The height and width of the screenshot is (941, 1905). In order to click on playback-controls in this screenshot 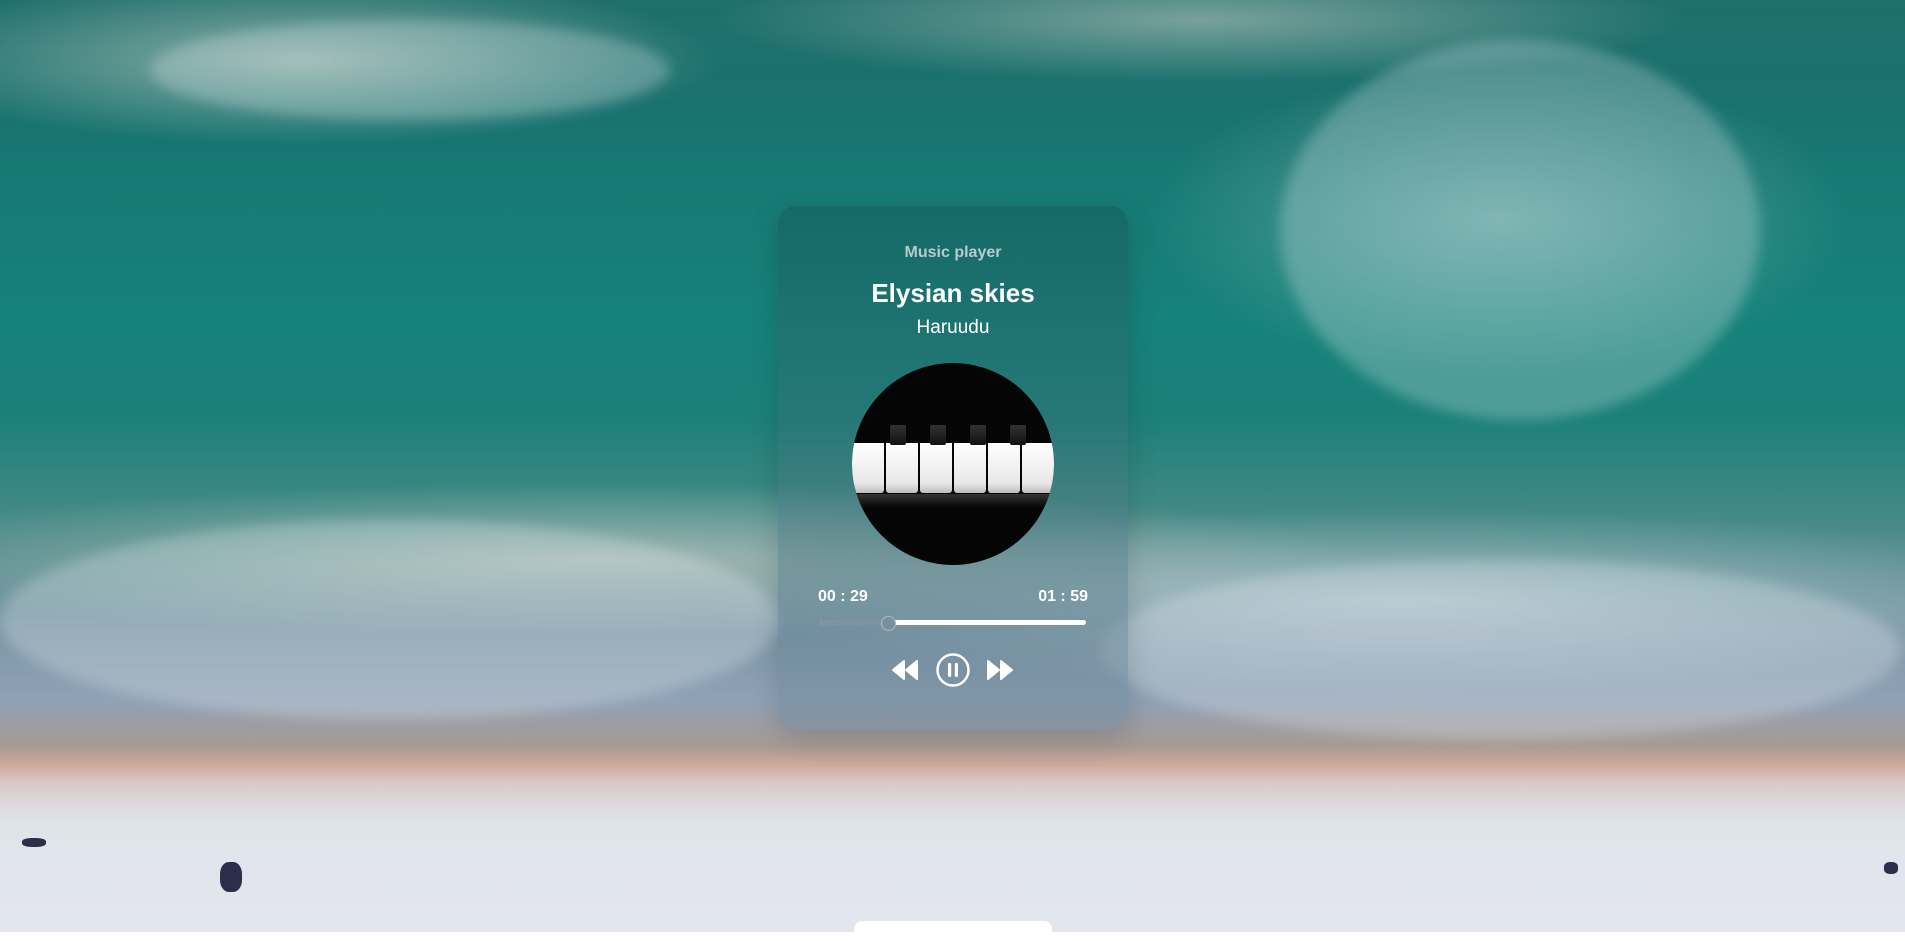, I will do `click(953, 670)`.